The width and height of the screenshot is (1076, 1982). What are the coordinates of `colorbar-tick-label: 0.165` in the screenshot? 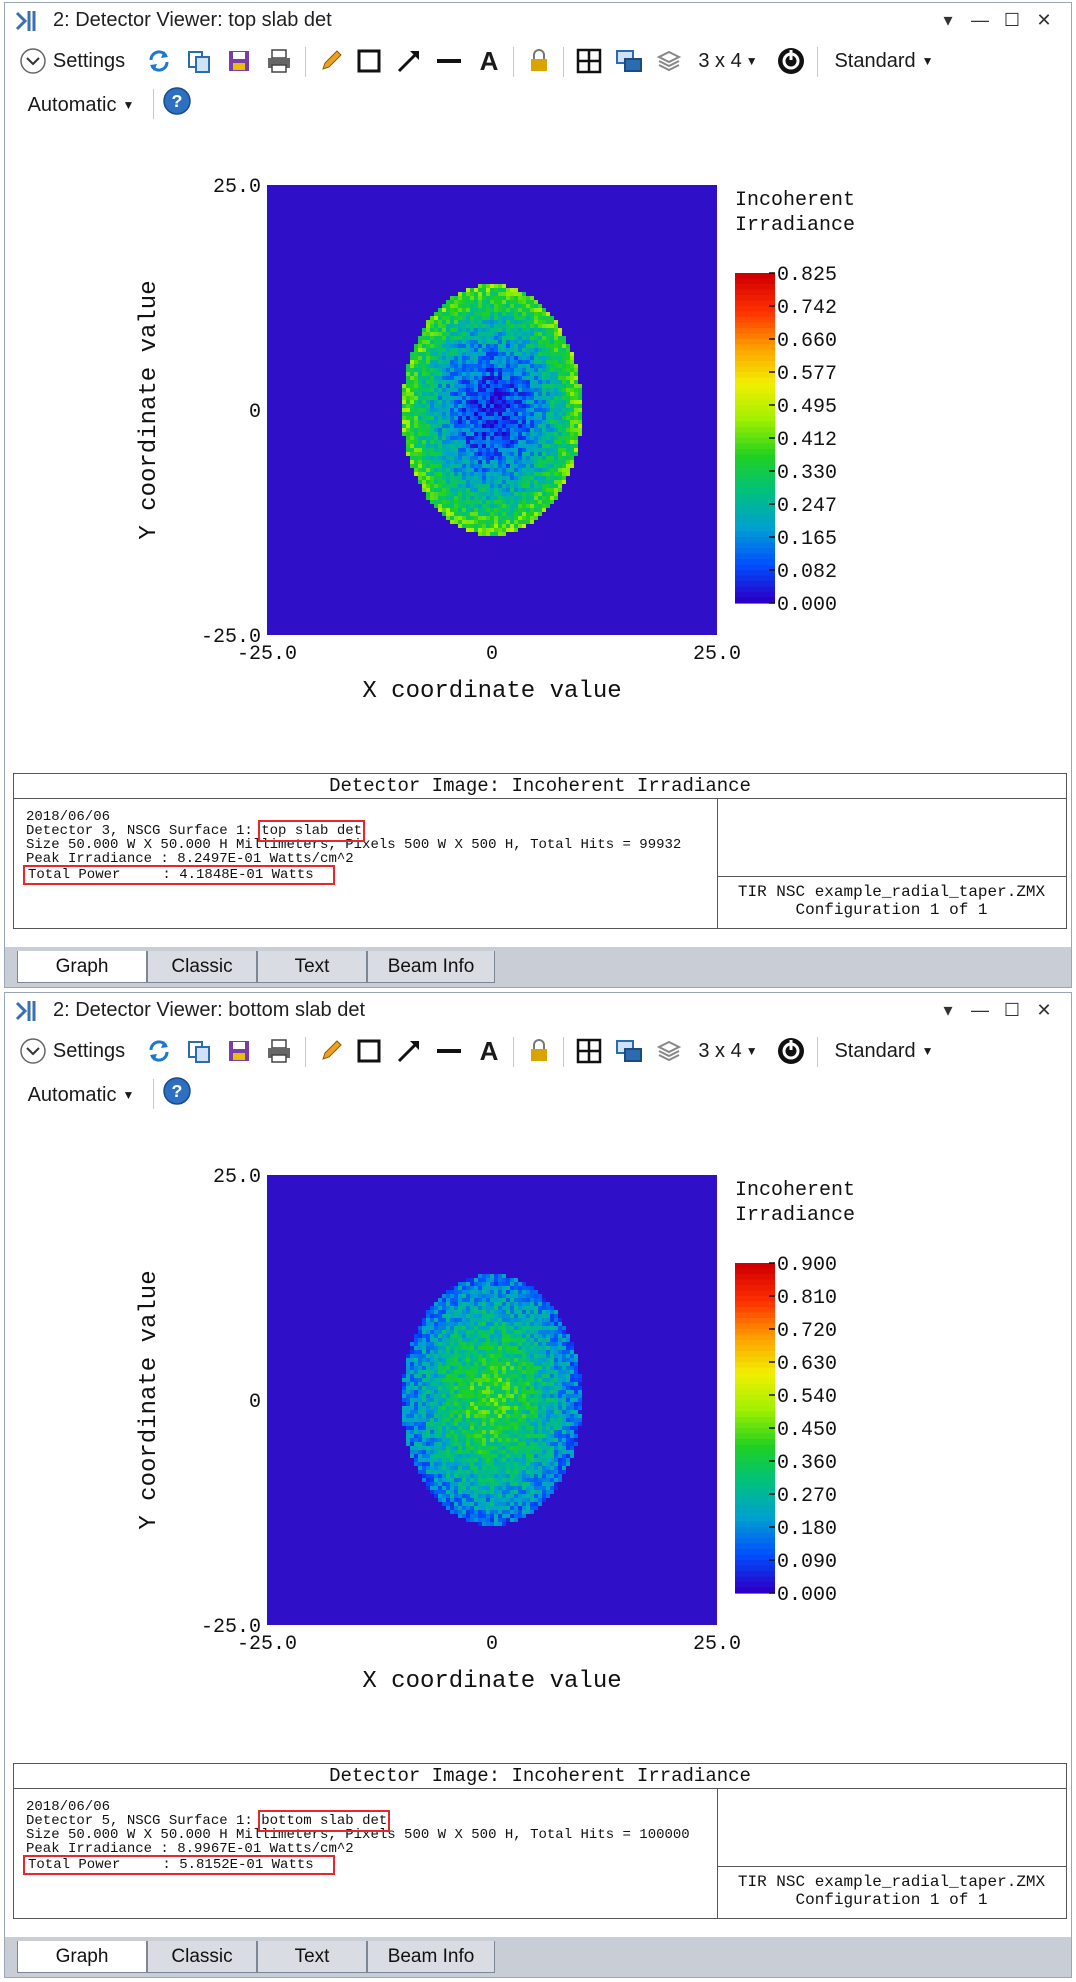 It's located at (807, 539).